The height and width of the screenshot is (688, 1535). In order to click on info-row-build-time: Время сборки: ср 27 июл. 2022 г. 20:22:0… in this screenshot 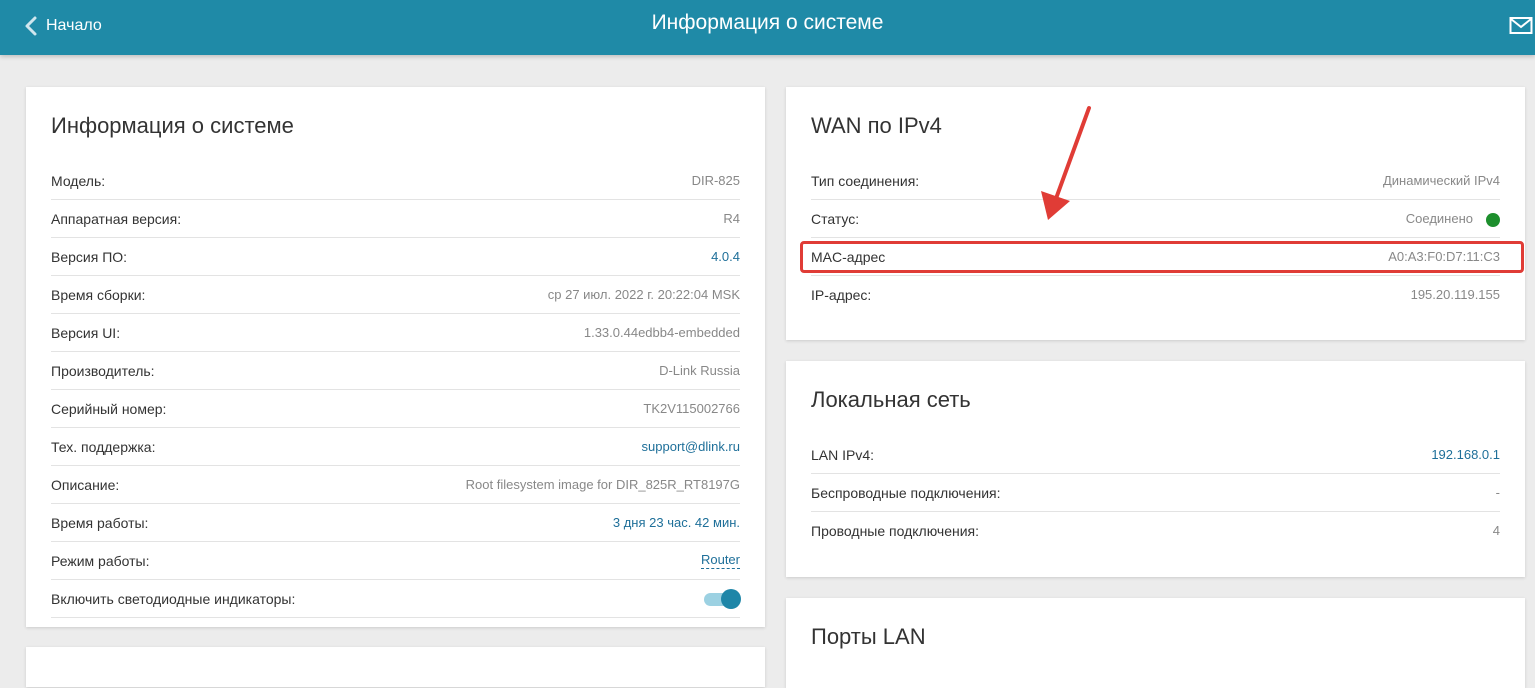, I will do `click(395, 295)`.